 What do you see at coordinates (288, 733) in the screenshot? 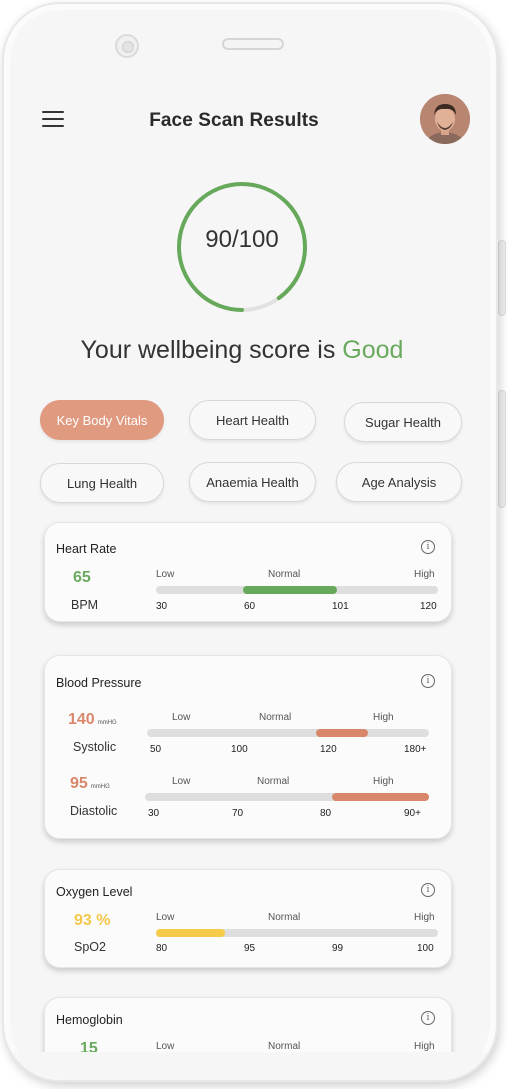
I see `systolic-bar` at bounding box center [288, 733].